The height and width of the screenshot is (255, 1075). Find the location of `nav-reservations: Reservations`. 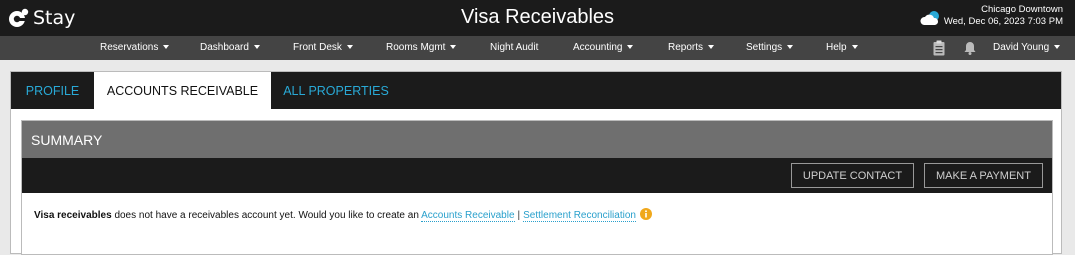

nav-reservations: Reservations is located at coordinates (135, 48).